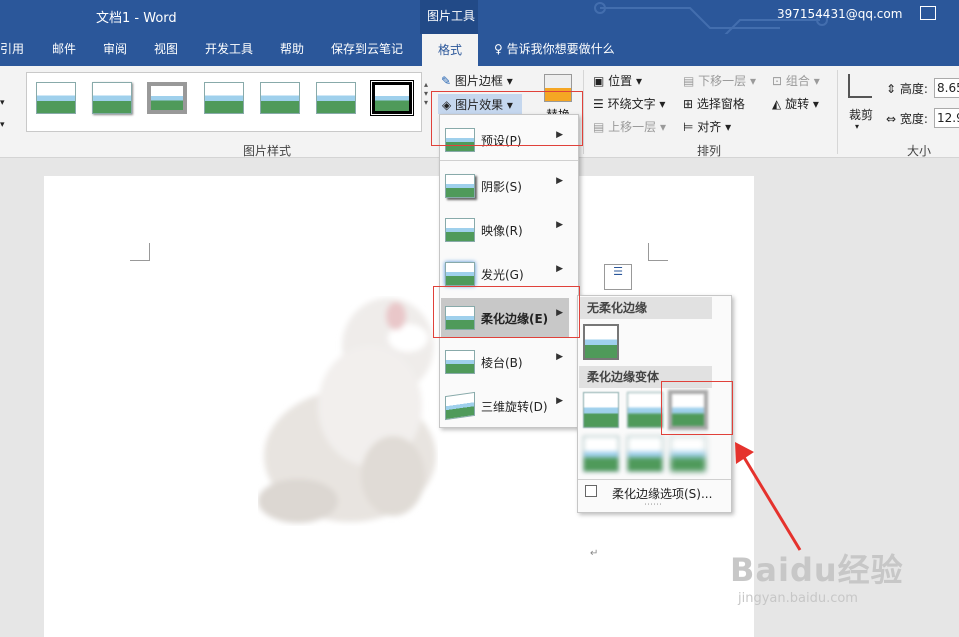 The height and width of the screenshot is (637, 959). Describe the element at coordinates (292, 48) in the screenshot. I see `tab-help: 帮助` at that location.